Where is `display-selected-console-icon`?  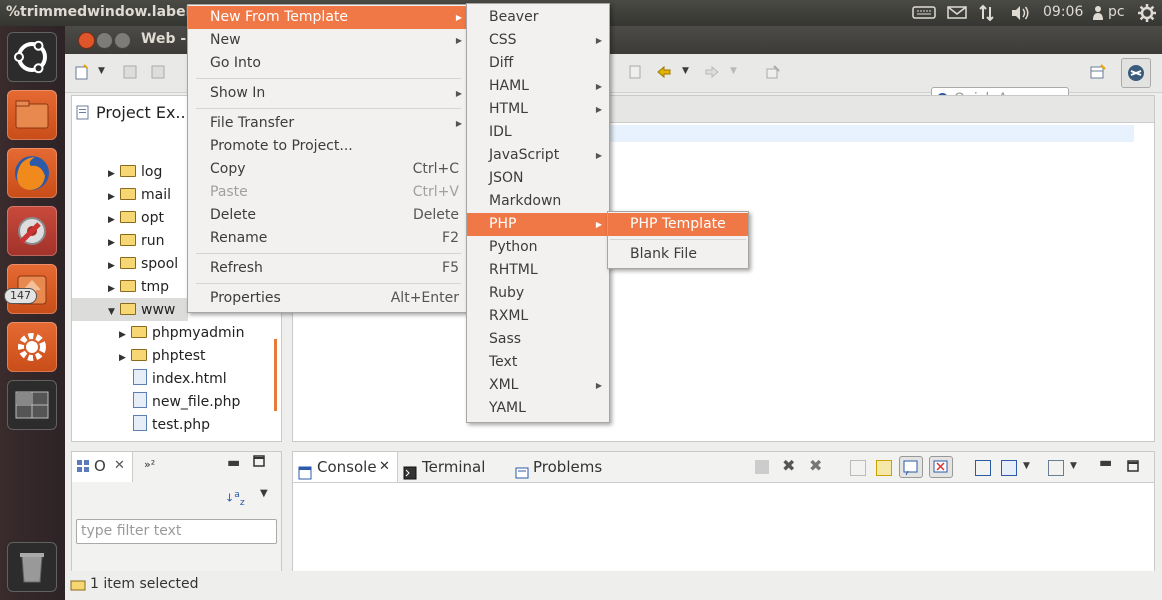
display-selected-console-icon is located at coordinates (1009, 468).